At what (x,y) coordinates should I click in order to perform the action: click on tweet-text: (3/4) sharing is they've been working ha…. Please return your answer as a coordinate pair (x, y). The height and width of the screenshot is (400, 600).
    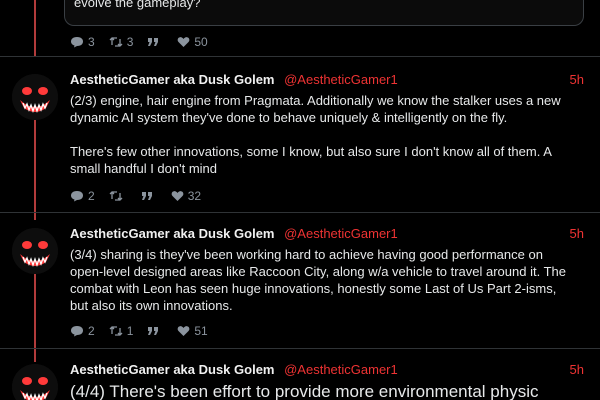
    Looking at the image, I should click on (320, 280).